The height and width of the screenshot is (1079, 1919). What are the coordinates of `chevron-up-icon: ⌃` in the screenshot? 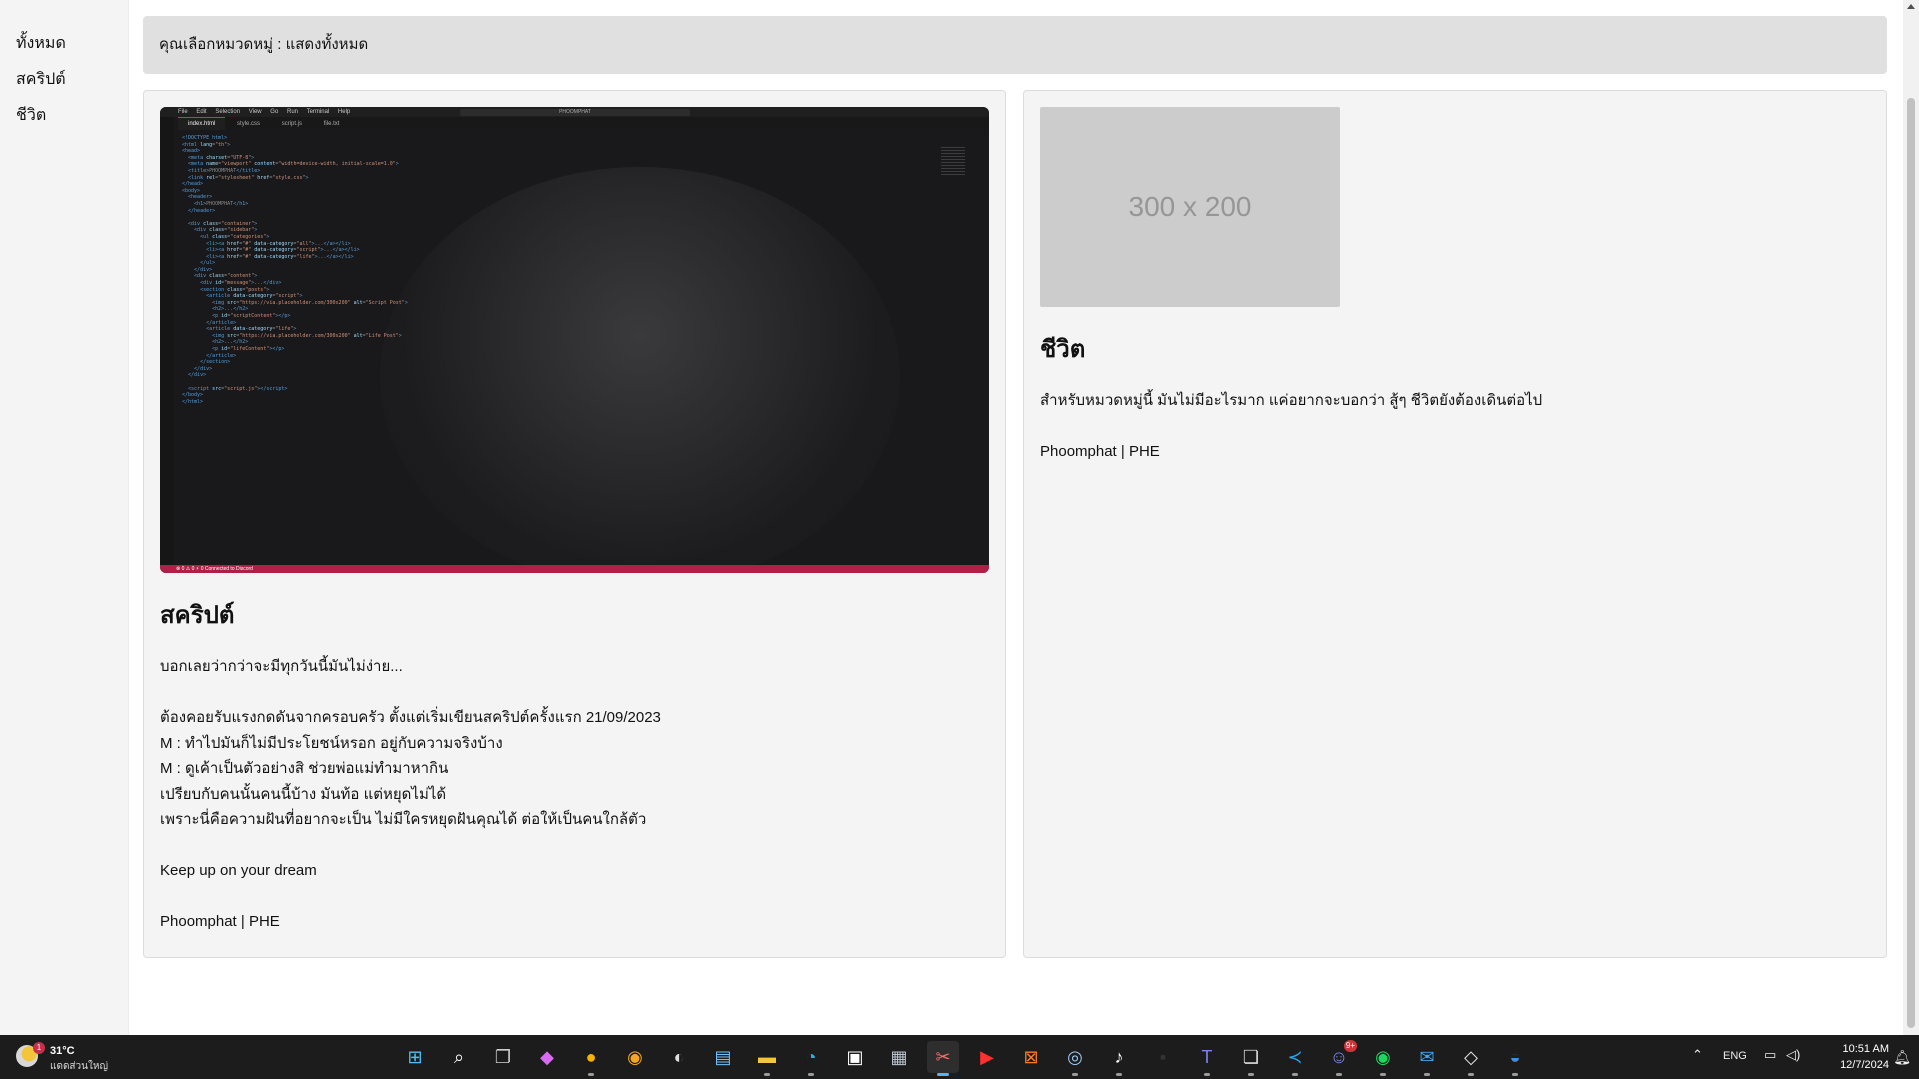 It's located at (1697, 1055).